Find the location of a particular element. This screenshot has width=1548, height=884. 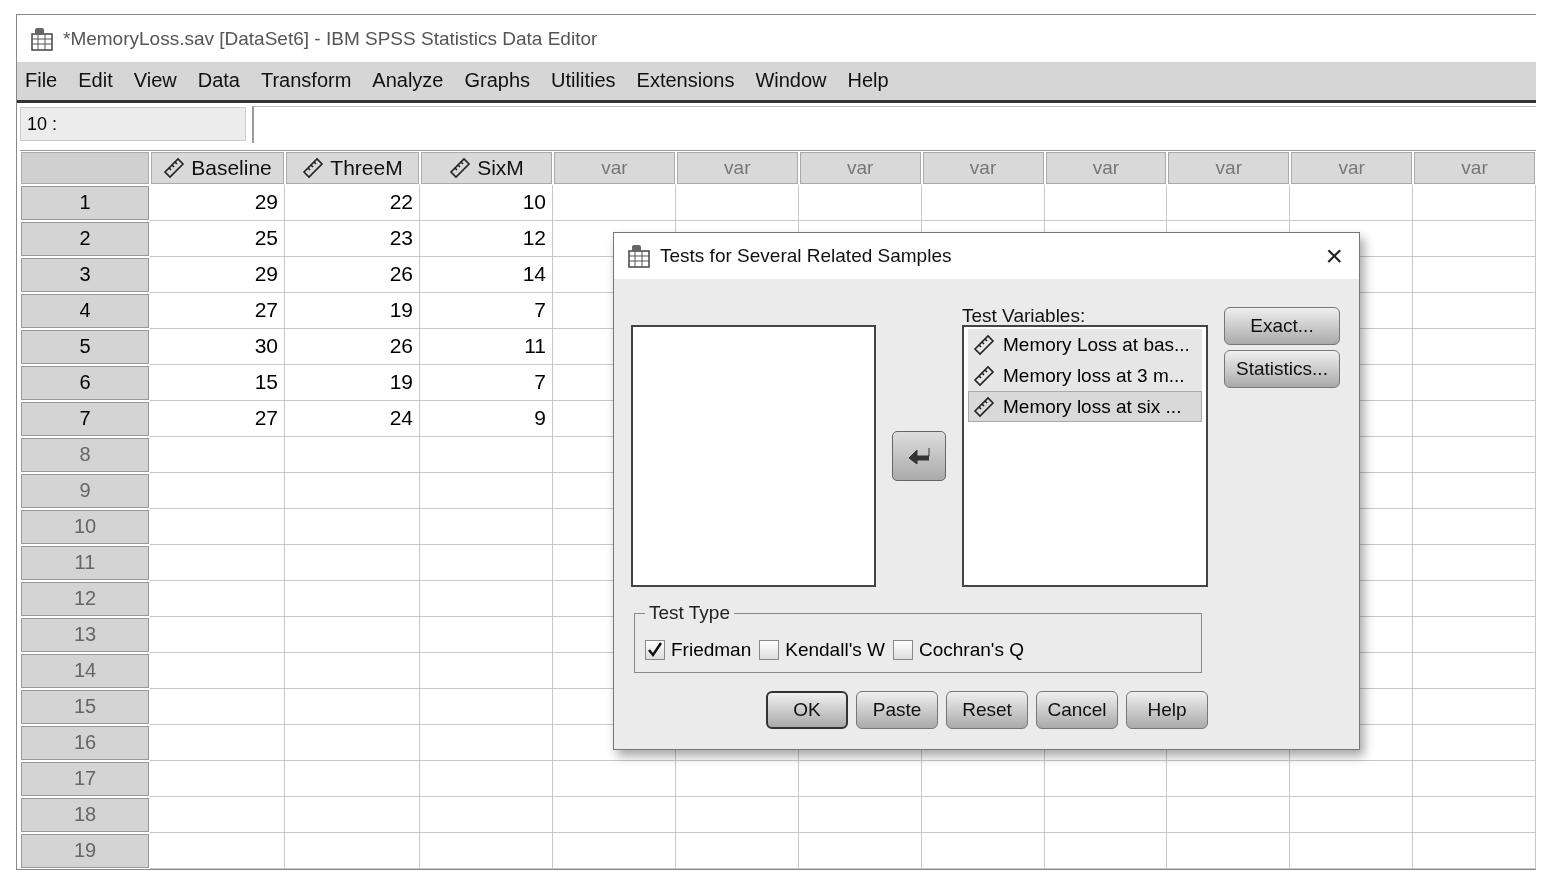

row-header: 4 is located at coordinates (85, 311).